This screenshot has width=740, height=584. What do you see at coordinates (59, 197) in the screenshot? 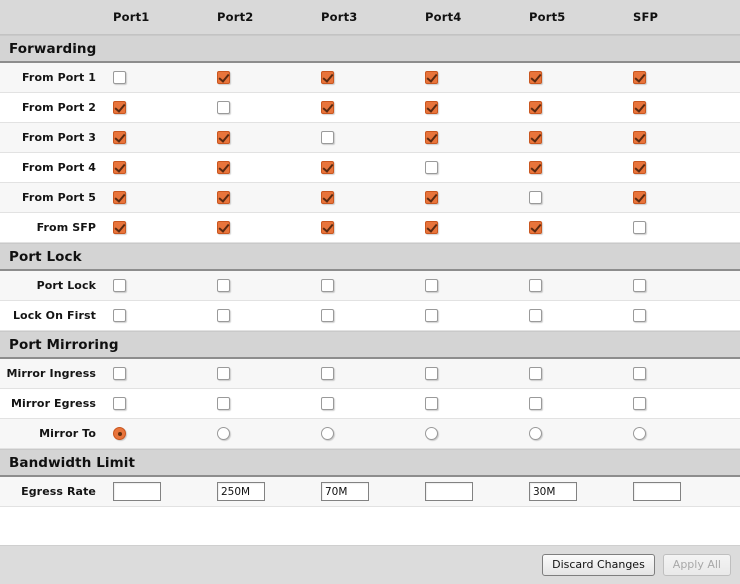
I see `row-label: From Port 5` at bounding box center [59, 197].